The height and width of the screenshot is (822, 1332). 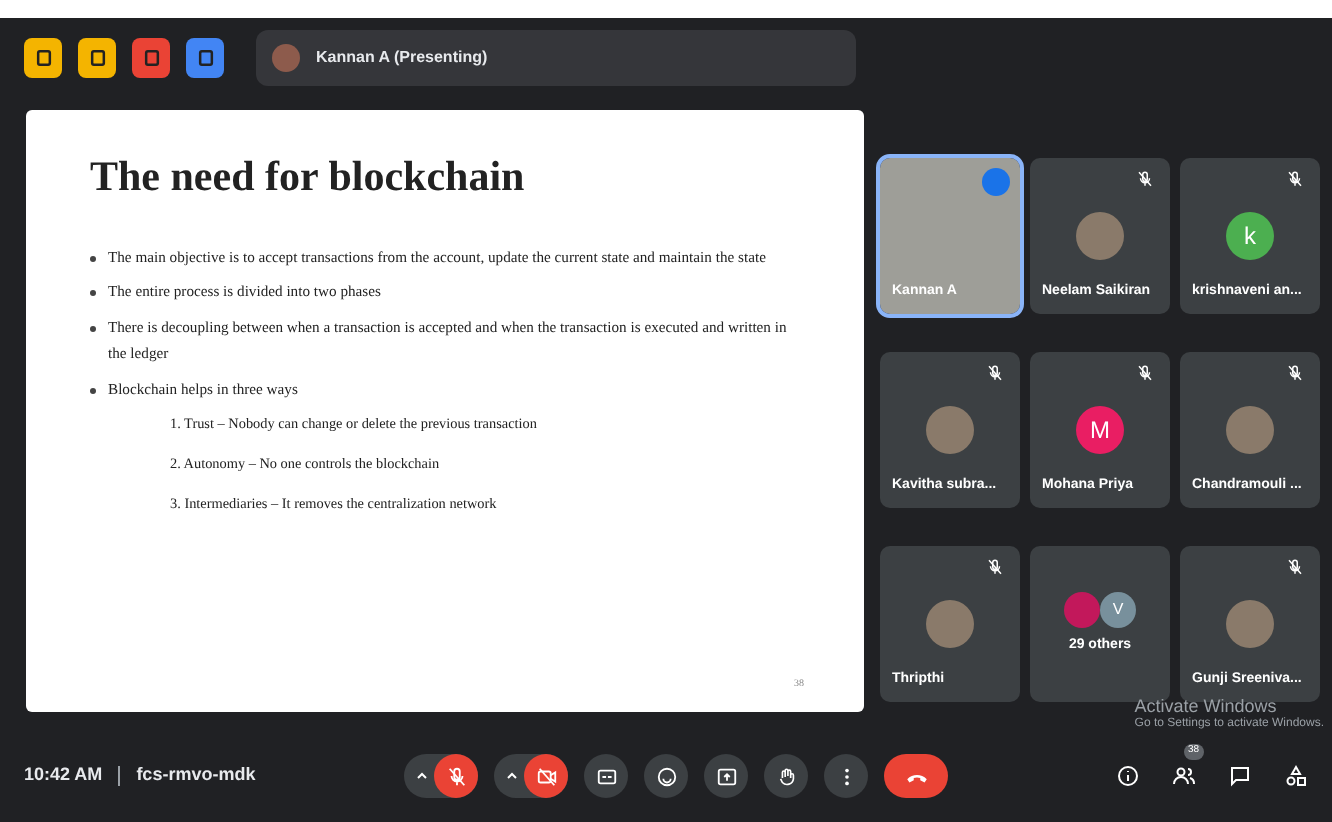 I want to click on microphone-icon, so click(x=456, y=776).